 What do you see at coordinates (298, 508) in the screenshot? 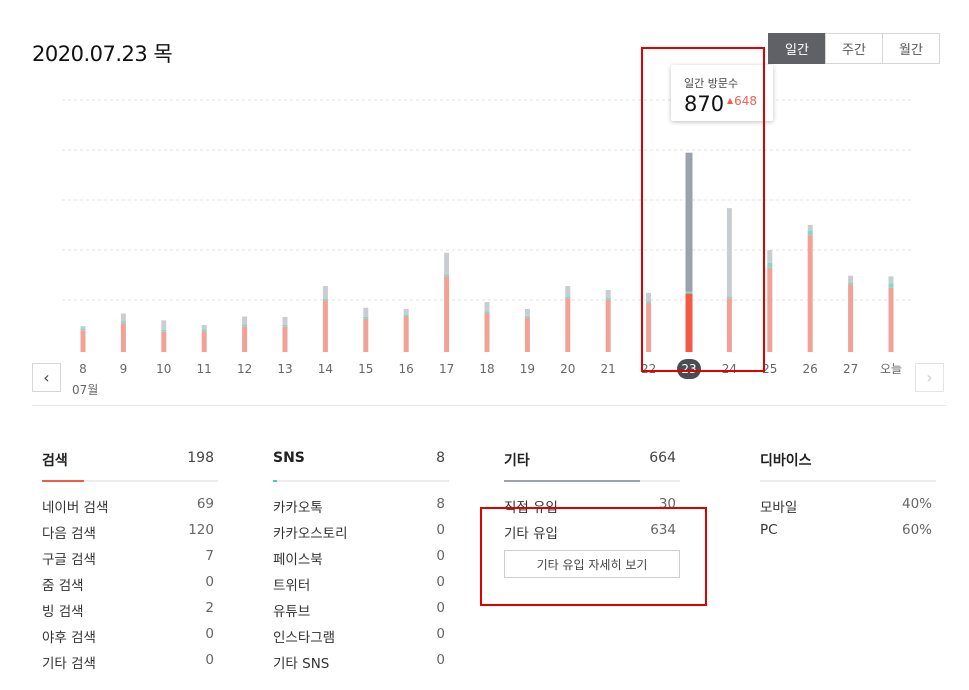
I see `row-label: 카카오톡` at bounding box center [298, 508].